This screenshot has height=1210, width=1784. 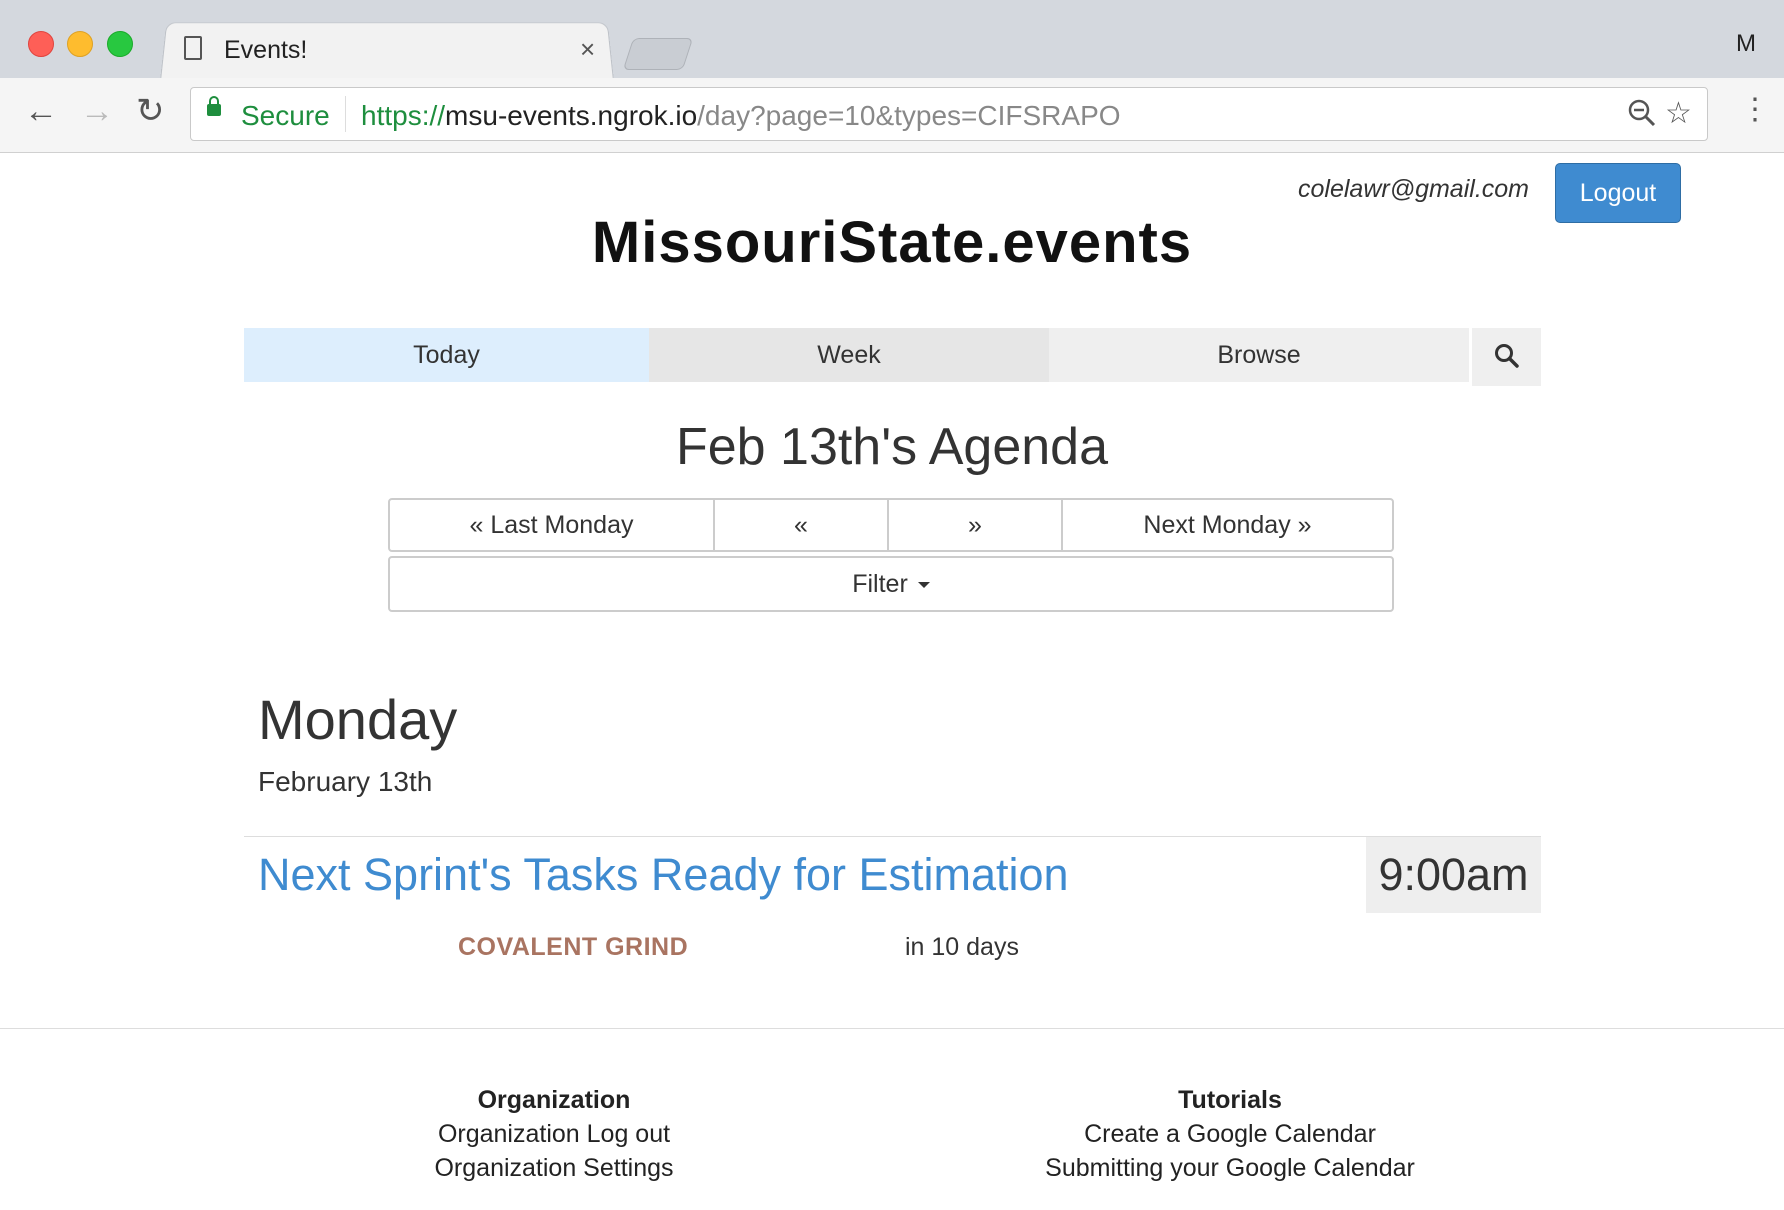 What do you see at coordinates (551, 525) in the screenshot?
I see `last-monday-button: « Last Monday` at bounding box center [551, 525].